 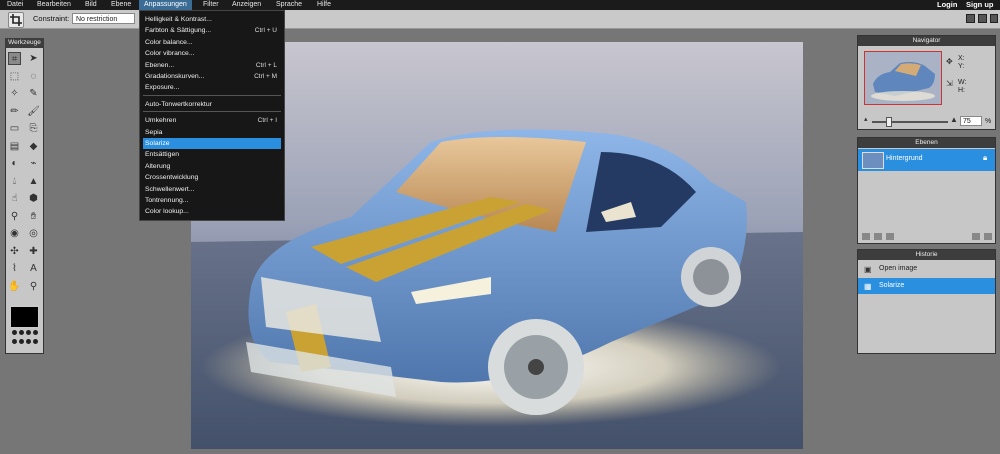 What do you see at coordinates (91, 5) in the screenshot?
I see `menu-bild: Bild` at bounding box center [91, 5].